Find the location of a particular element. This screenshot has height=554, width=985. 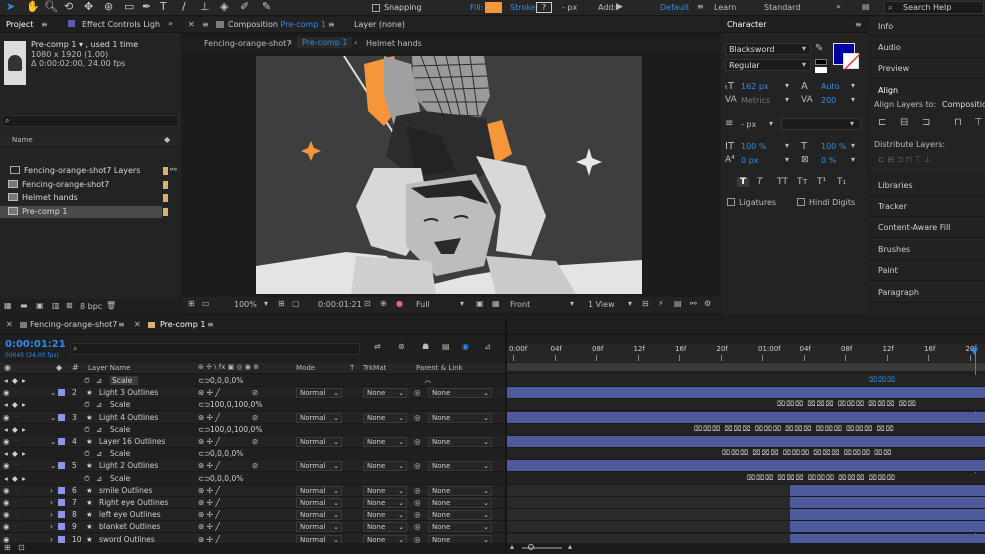

property-row: ◂ ◆ ▸ ⏱ ⊿ Scale ⊂⊃ 0,0,0,0% is located at coordinates (252, 478).